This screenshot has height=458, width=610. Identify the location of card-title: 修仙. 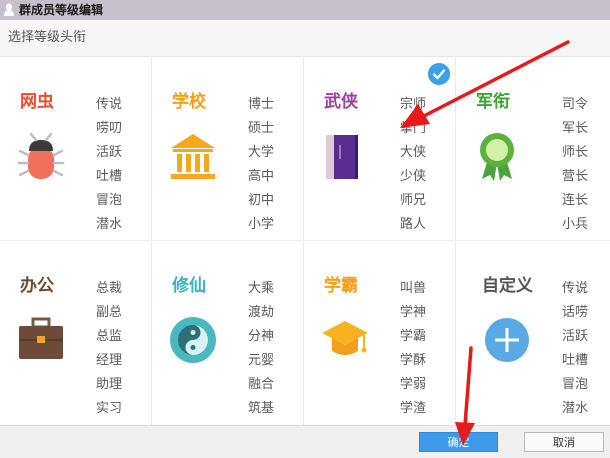
(189, 286).